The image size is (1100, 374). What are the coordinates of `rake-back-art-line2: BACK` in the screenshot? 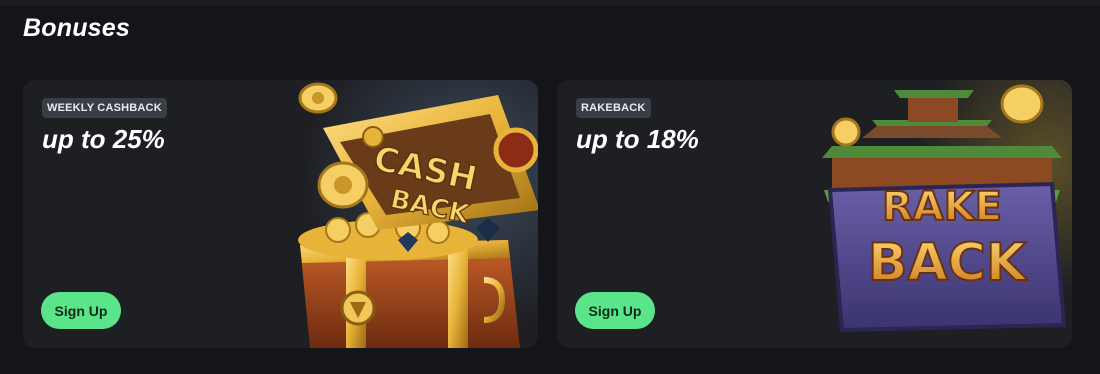 It's located at (948, 263).